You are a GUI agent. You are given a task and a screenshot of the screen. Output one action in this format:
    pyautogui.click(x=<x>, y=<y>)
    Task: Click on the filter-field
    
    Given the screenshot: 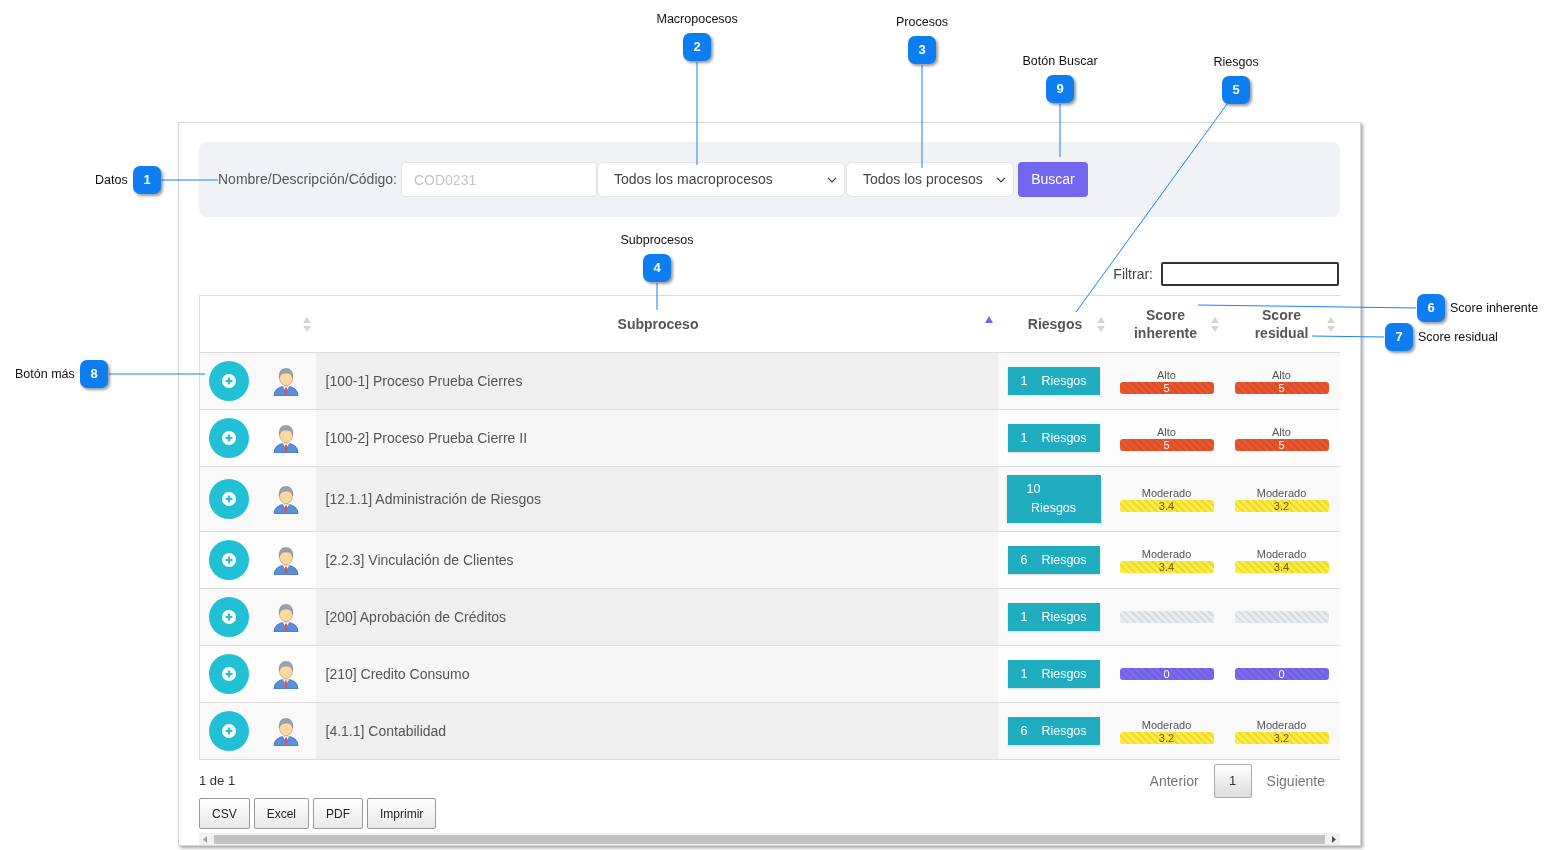 What is the action you would take?
    pyautogui.click(x=1250, y=274)
    